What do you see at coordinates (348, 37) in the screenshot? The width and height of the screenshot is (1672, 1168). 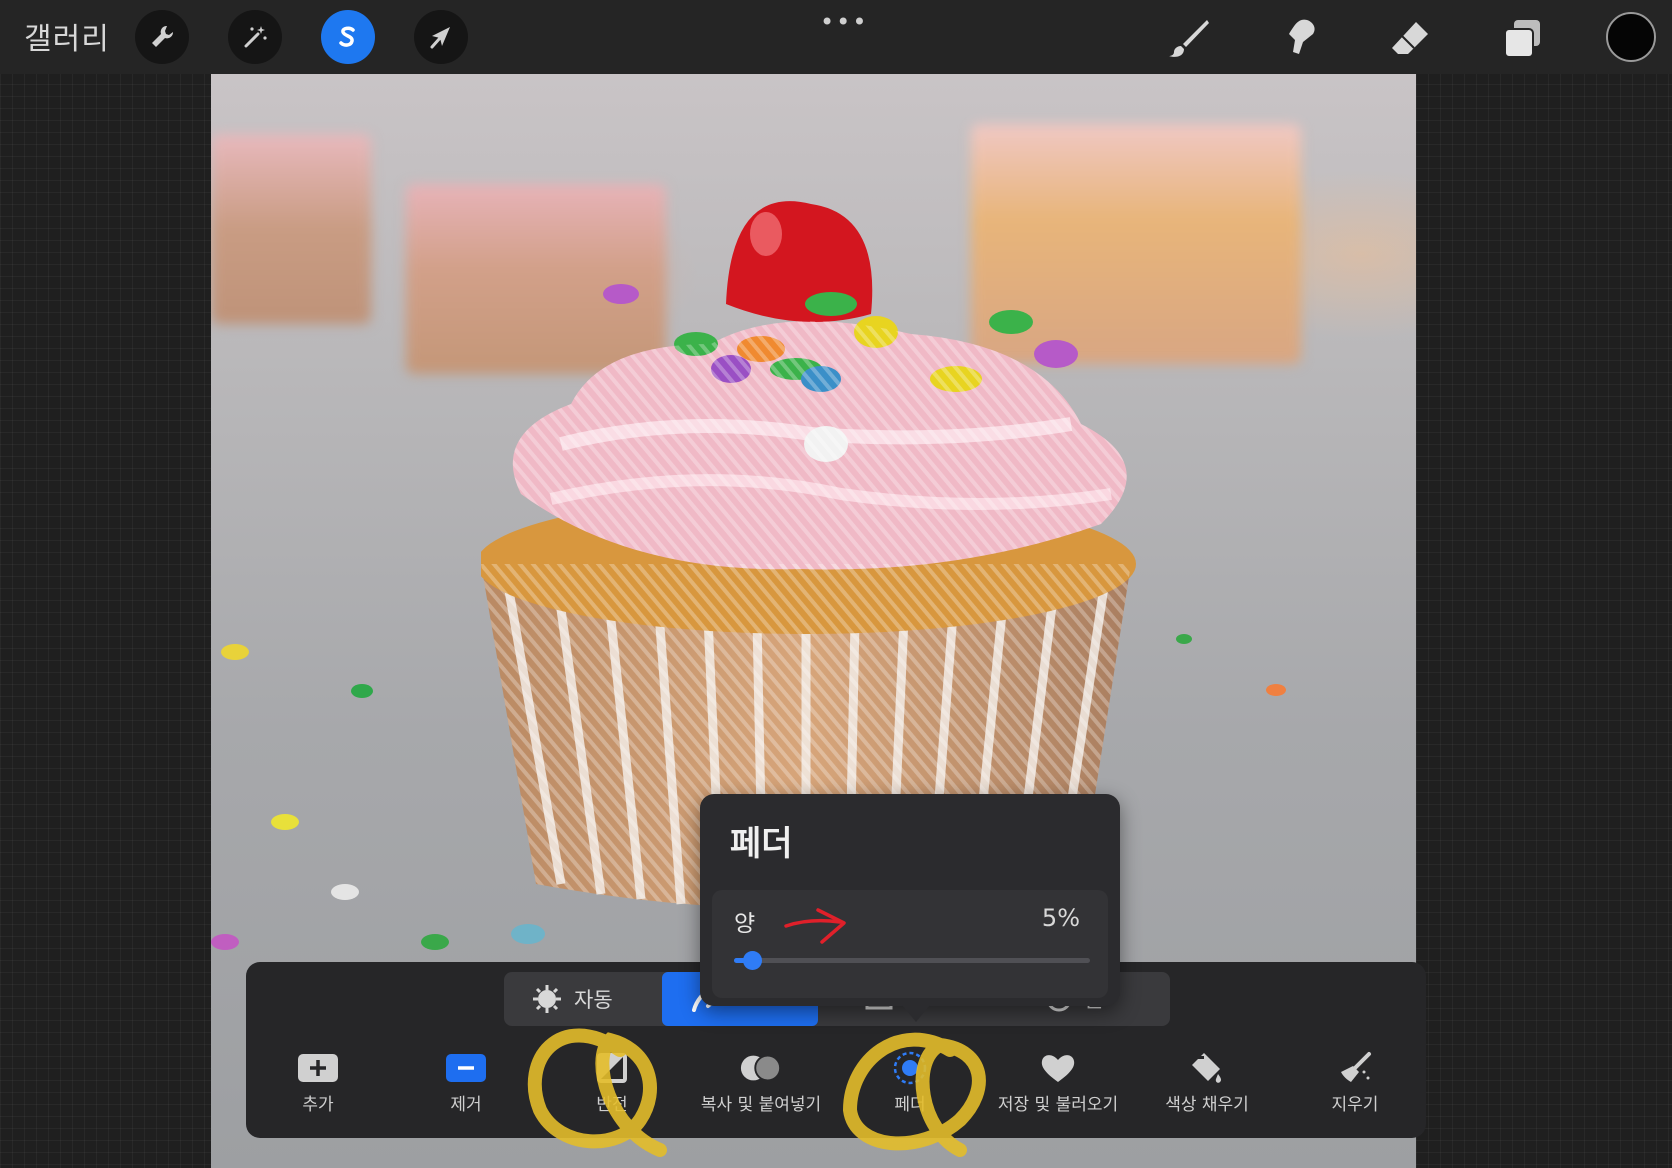 I see `selection-icon` at bounding box center [348, 37].